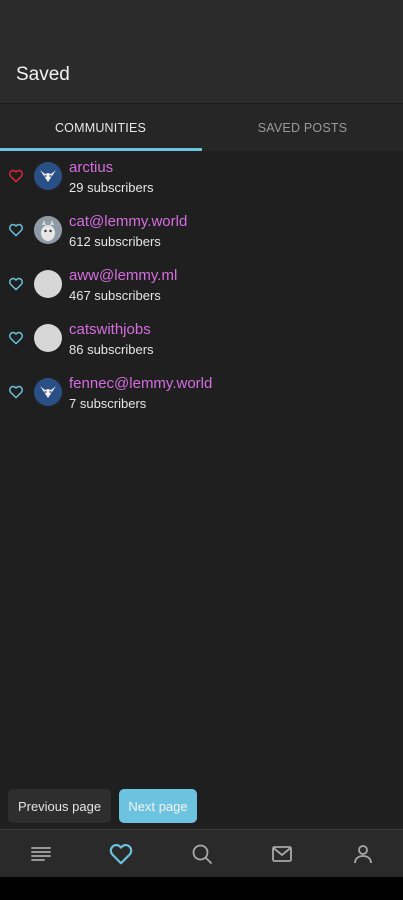 The width and height of the screenshot is (403, 900). I want to click on subscriber-count: 467 subscribers, so click(115, 295).